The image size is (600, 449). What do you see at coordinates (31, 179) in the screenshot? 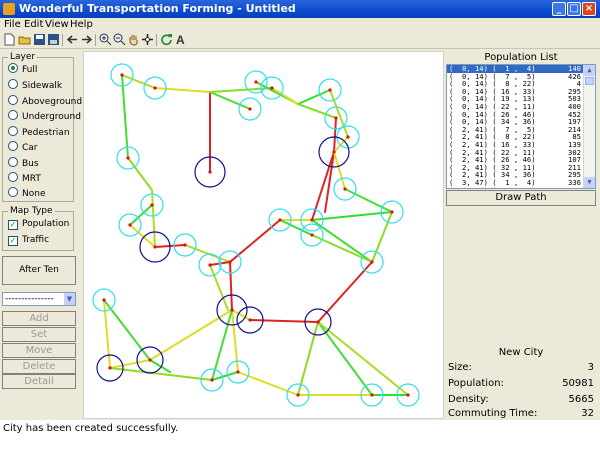
I see `layer-option-label: MRT` at bounding box center [31, 179].